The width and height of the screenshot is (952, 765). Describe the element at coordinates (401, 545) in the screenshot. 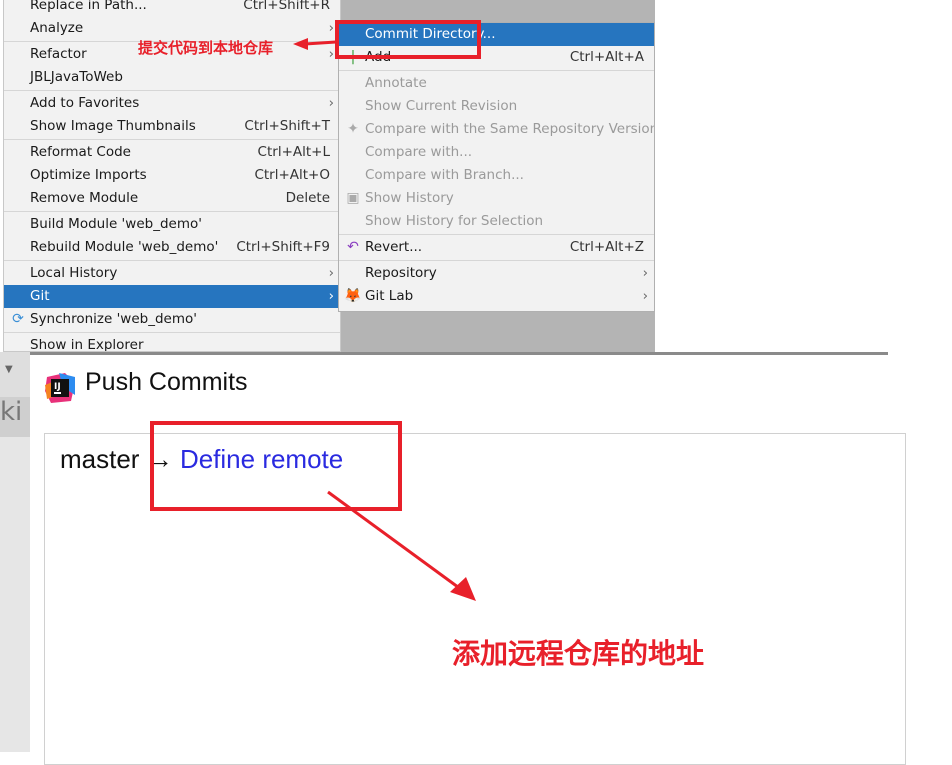

I see `arrow-to-remote-note` at that location.